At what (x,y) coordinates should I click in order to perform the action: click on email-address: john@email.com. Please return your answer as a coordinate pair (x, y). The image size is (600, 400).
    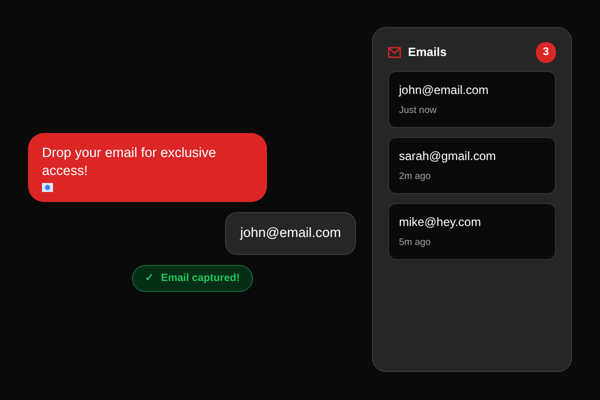
    Looking at the image, I should click on (444, 90).